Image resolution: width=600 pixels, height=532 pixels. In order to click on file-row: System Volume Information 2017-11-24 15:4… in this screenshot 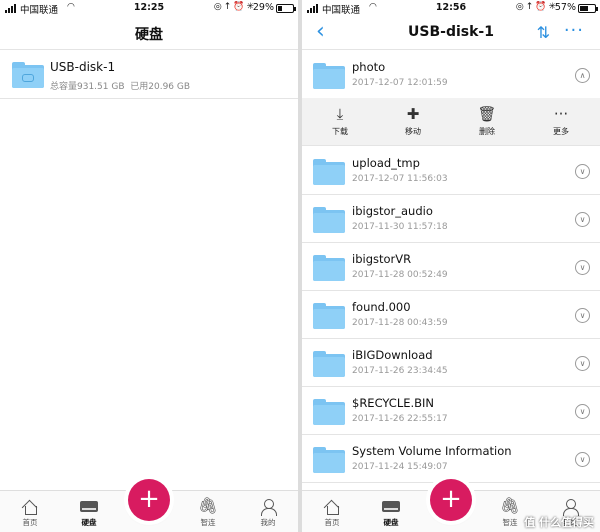, I will do `click(451, 459)`.